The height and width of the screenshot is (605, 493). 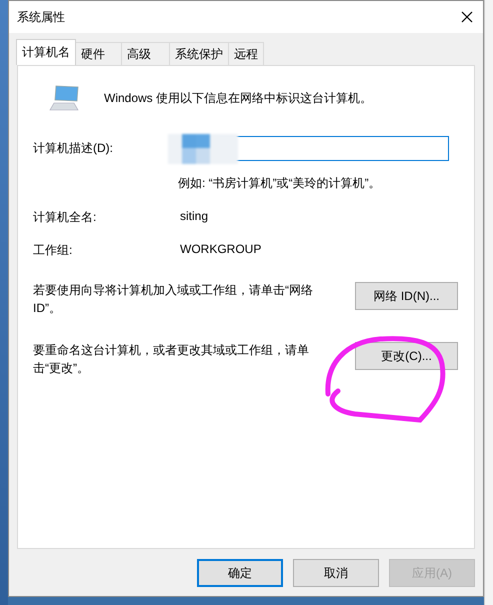 I want to click on window-title: 系统属性, so click(x=41, y=17).